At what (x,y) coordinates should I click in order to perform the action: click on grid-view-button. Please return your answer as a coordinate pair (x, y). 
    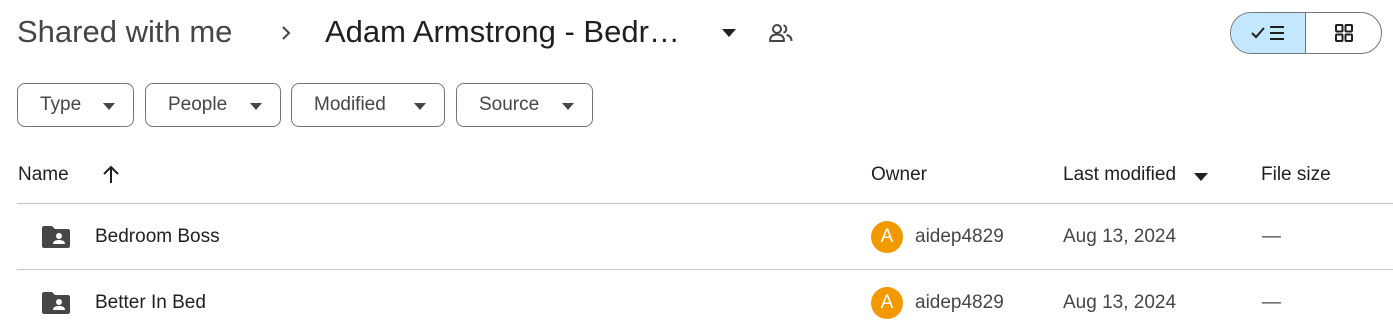
    Looking at the image, I should click on (1343, 33).